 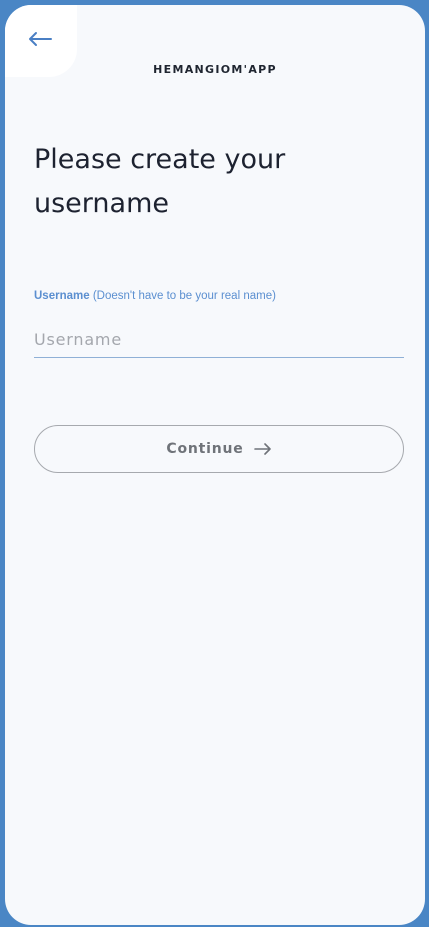 What do you see at coordinates (182, 296) in the screenshot?
I see `username-label-hint: (Doesn't have to be your real name)` at bounding box center [182, 296].